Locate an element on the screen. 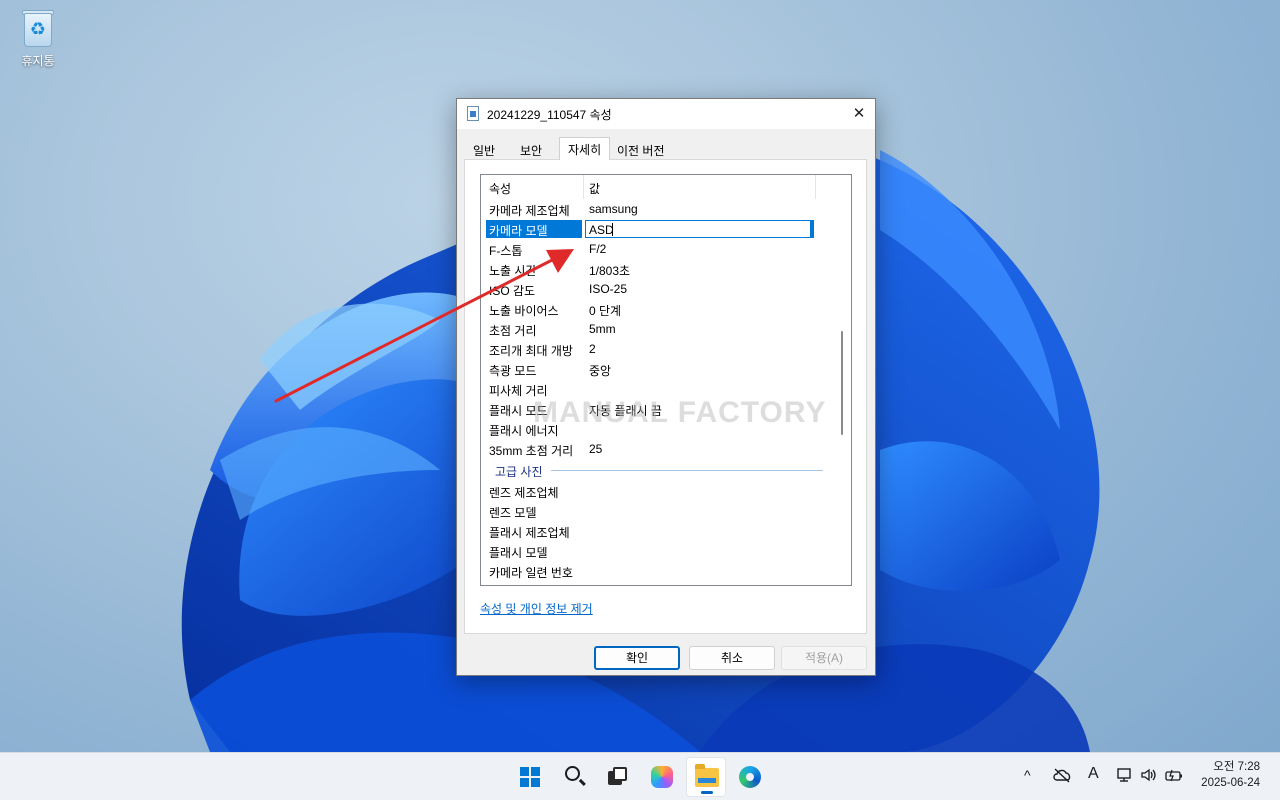  list-header: 속성 값 is located at coordinates (658, 187).